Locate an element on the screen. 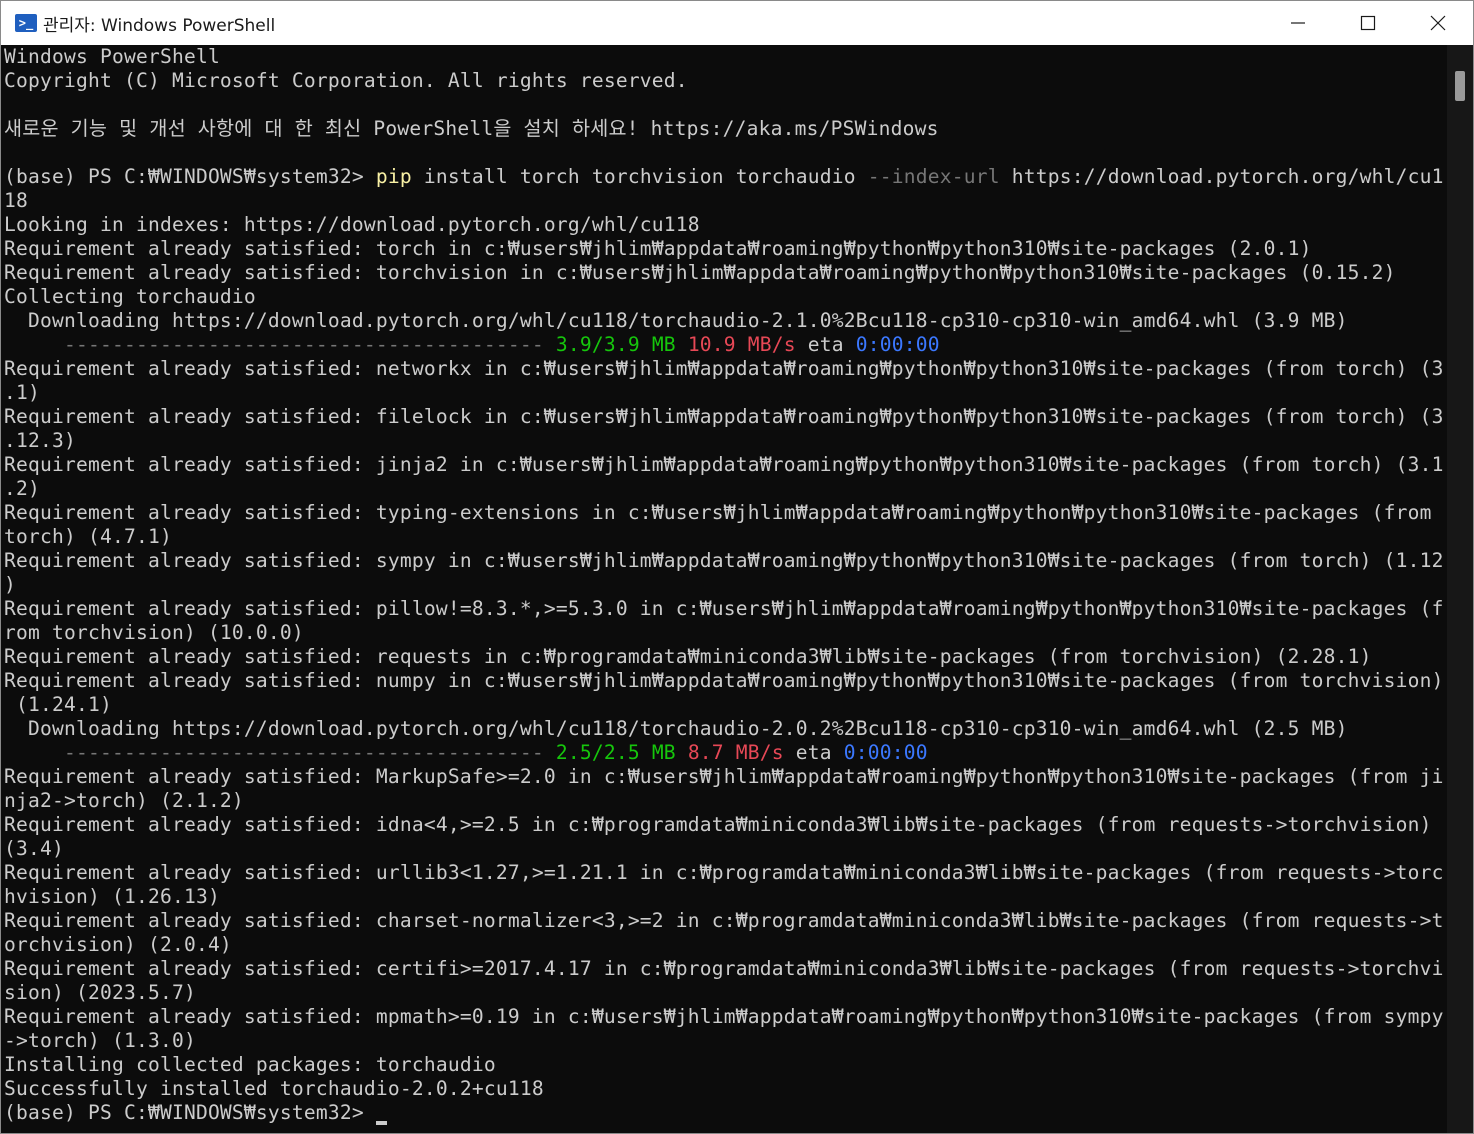 The width and height of the screenshot is (1474, 1134). command-url: https://download.pytorch.org/whl/cu1 is located at coordinates (1221, 176).